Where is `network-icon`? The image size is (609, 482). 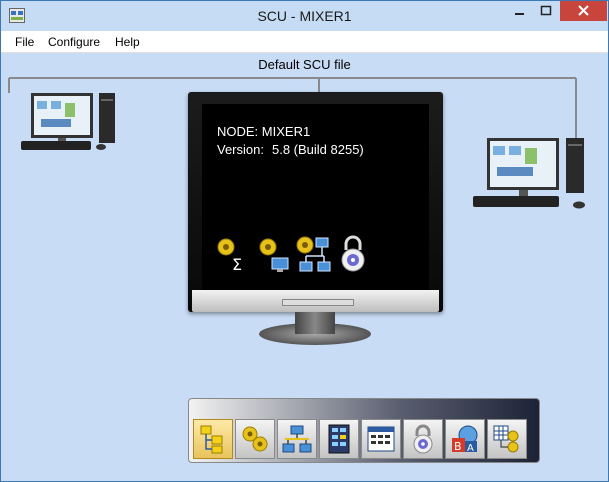 network-icon is located at coordinates (297, 439).